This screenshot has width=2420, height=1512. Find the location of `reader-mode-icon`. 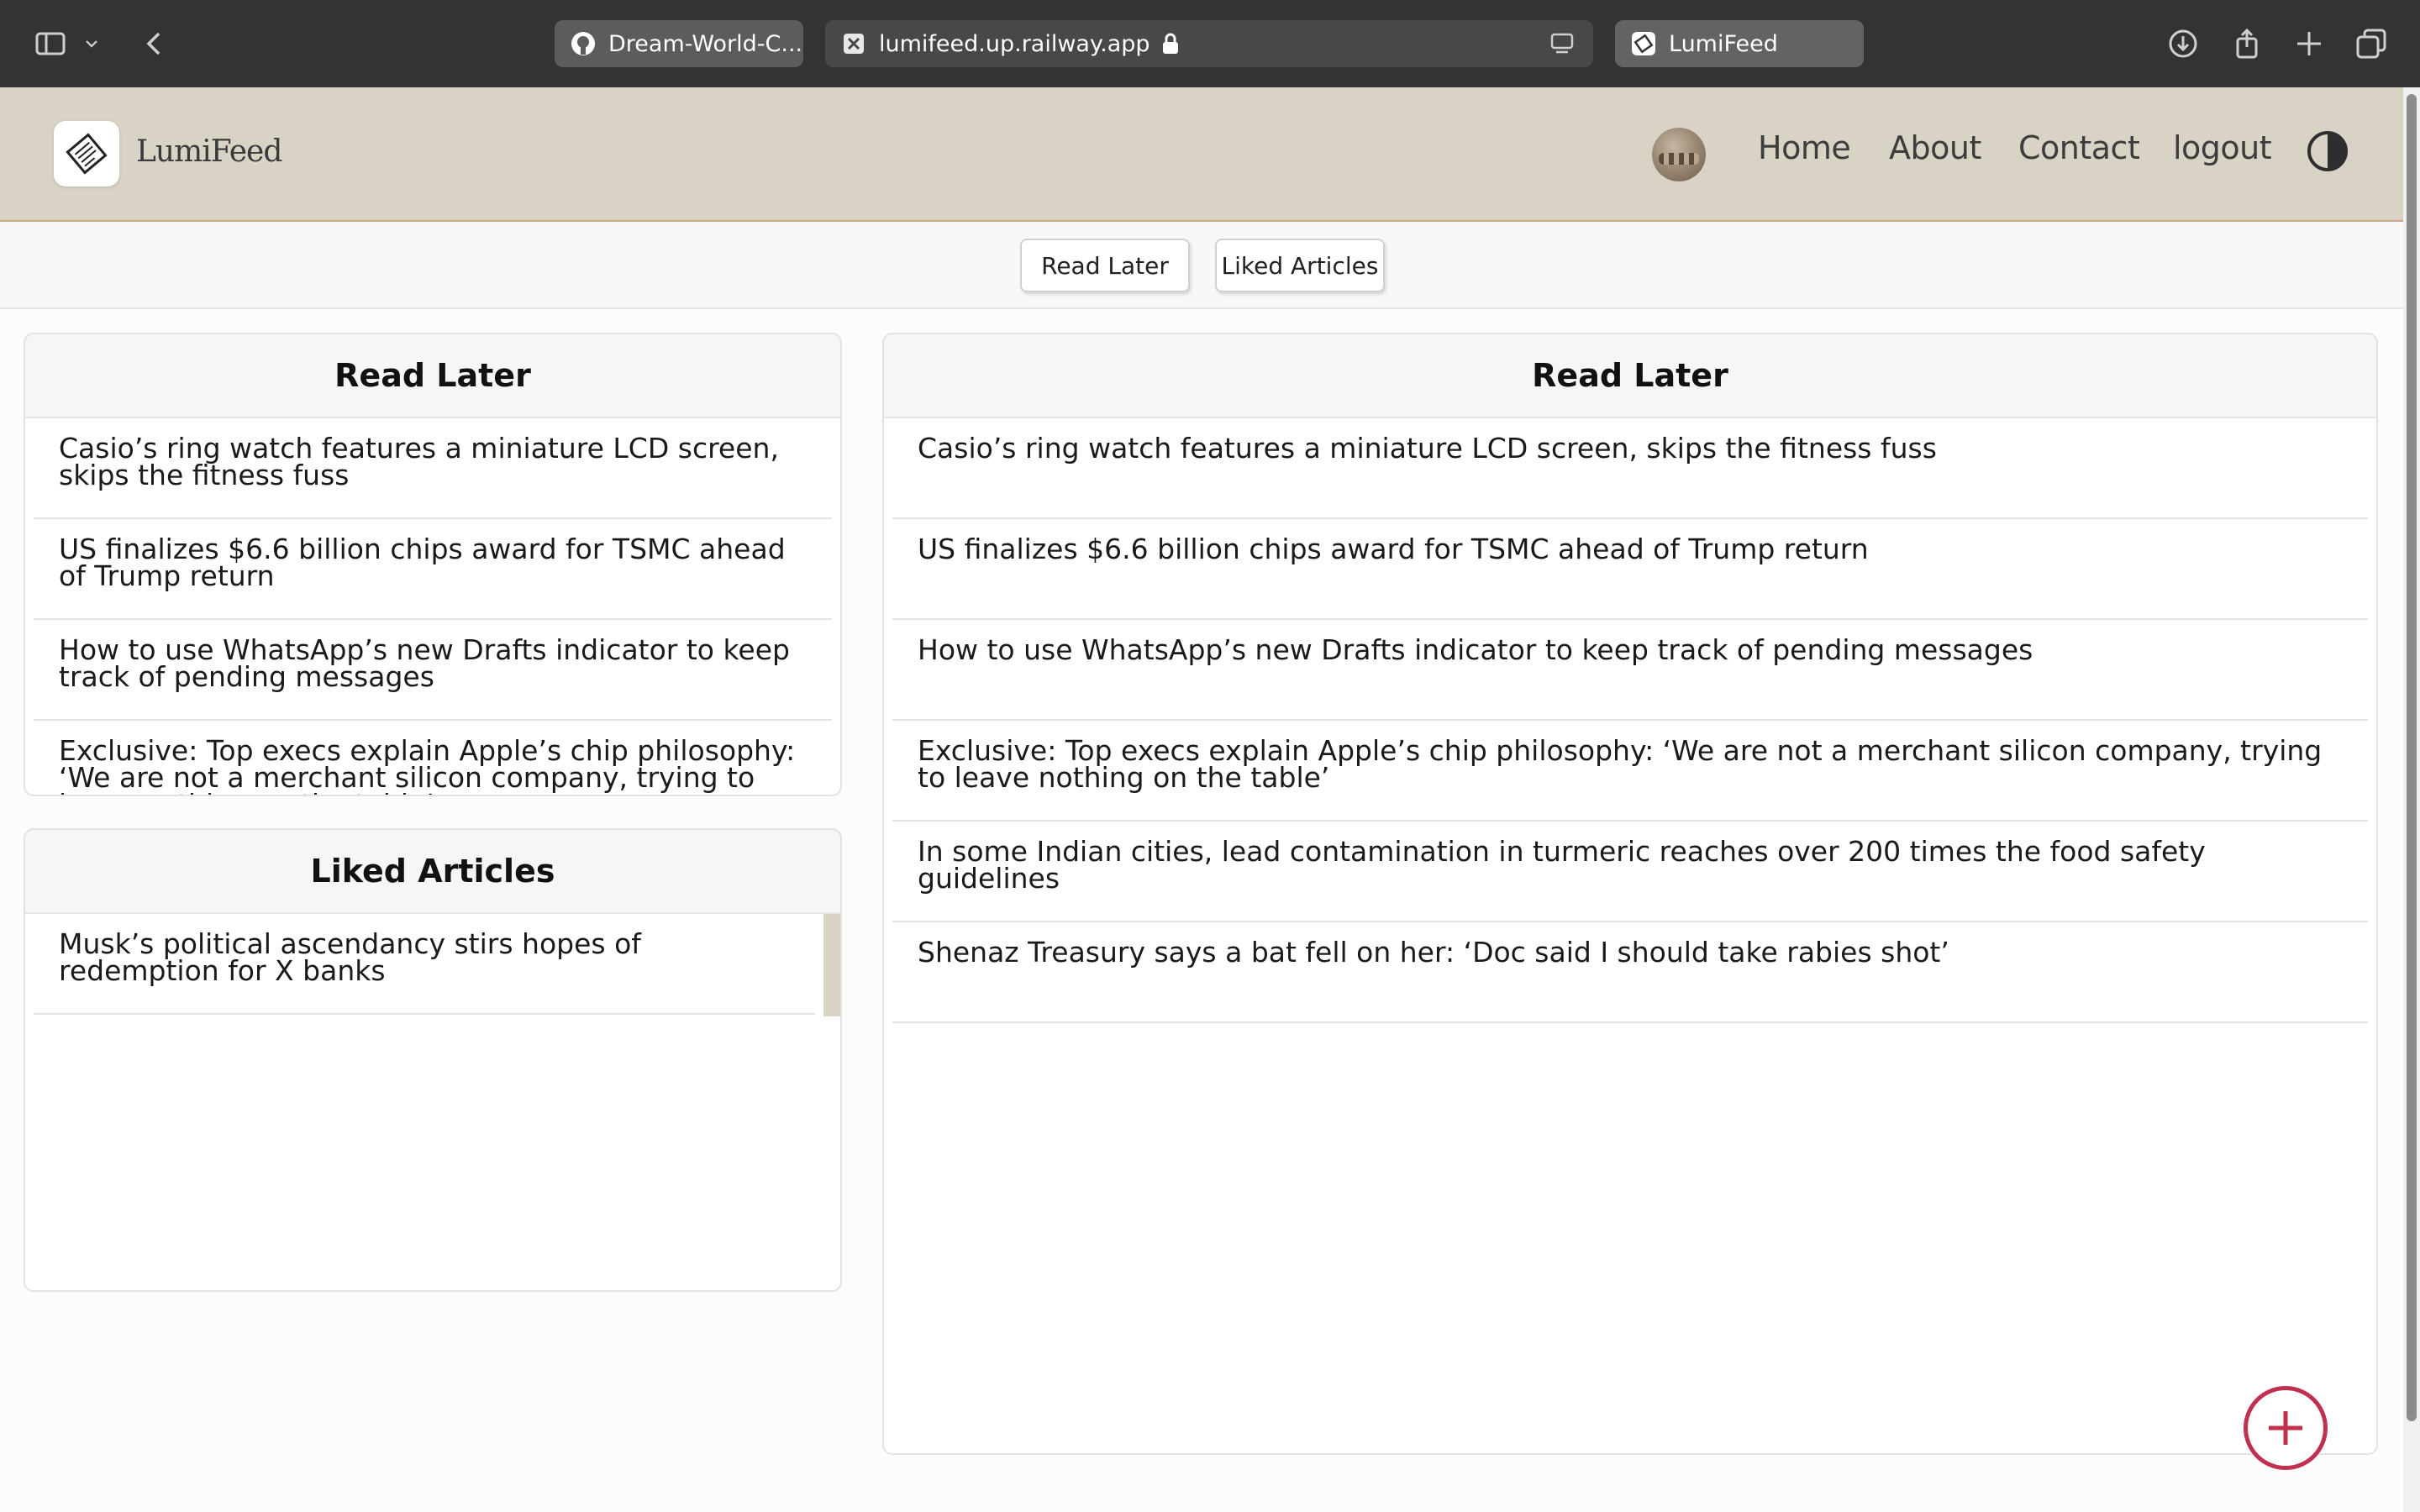

reader-mode-icon is located at coordinates (1562, 43).